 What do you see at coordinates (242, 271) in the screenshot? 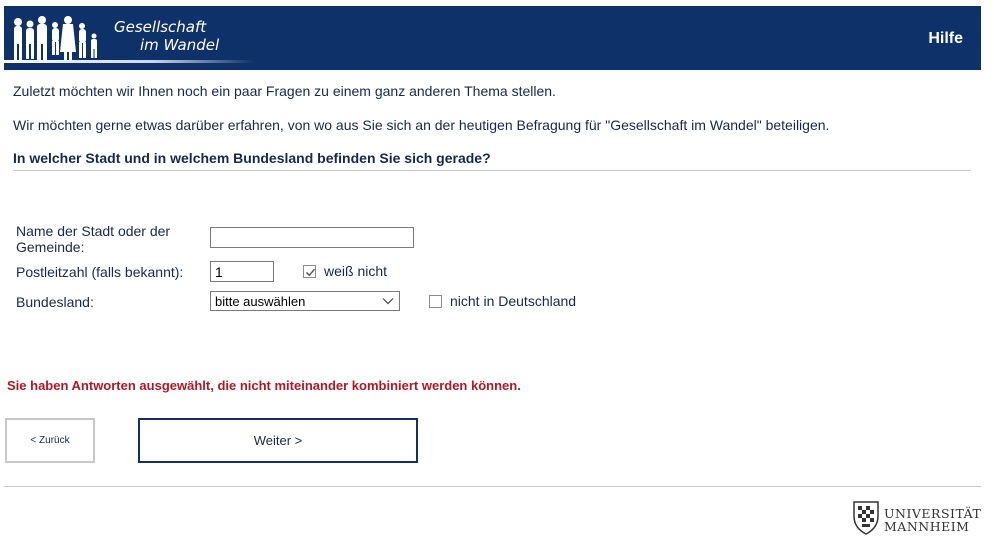
I see `zip-input` at bounding box center [242, 271].